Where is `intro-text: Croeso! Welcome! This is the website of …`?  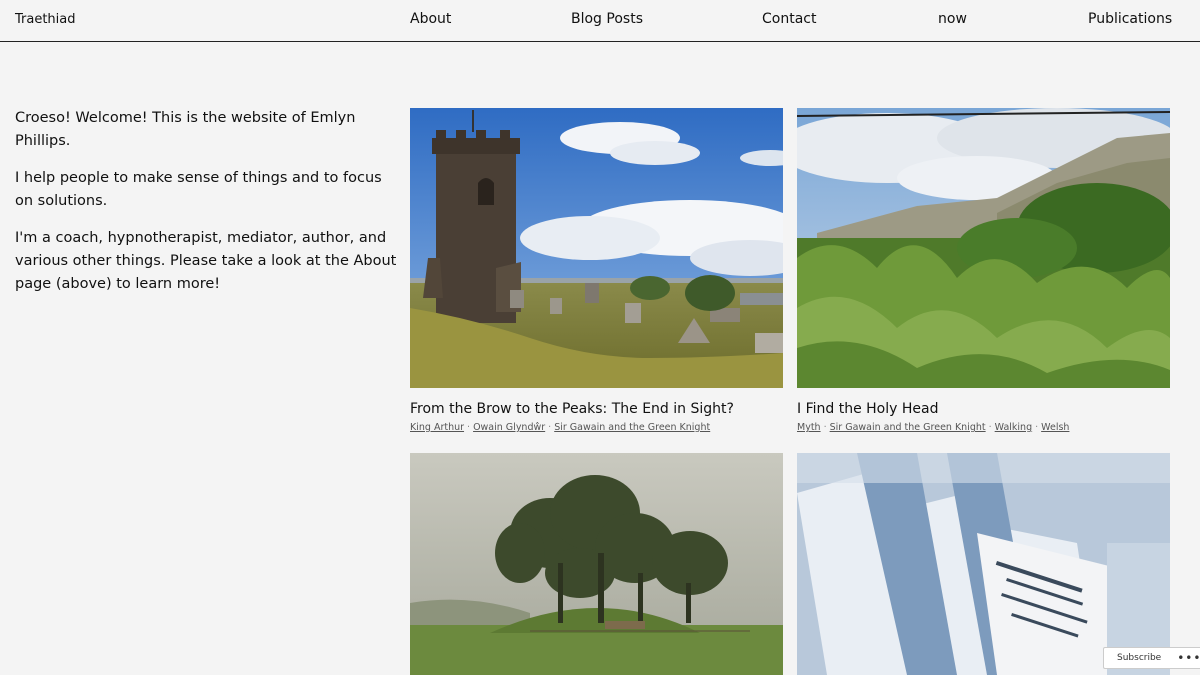 intro-text: Croeso! Welcome! This is the website of … is located at coordinates (207, 208).